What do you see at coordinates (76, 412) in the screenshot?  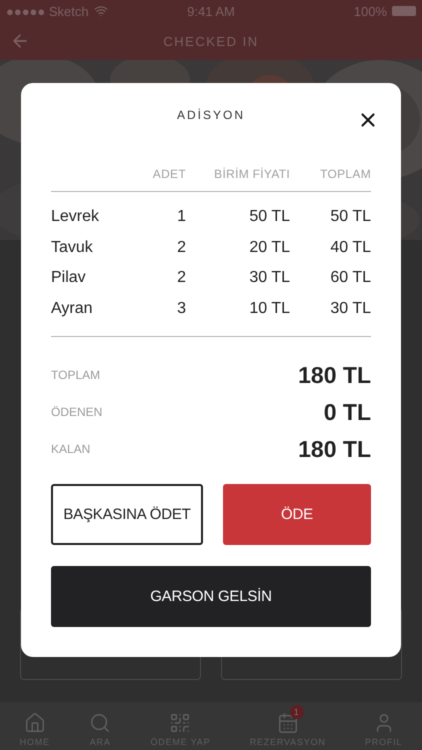 I see `summary-label: ÖDENEN` at bounding box center [76, 412].